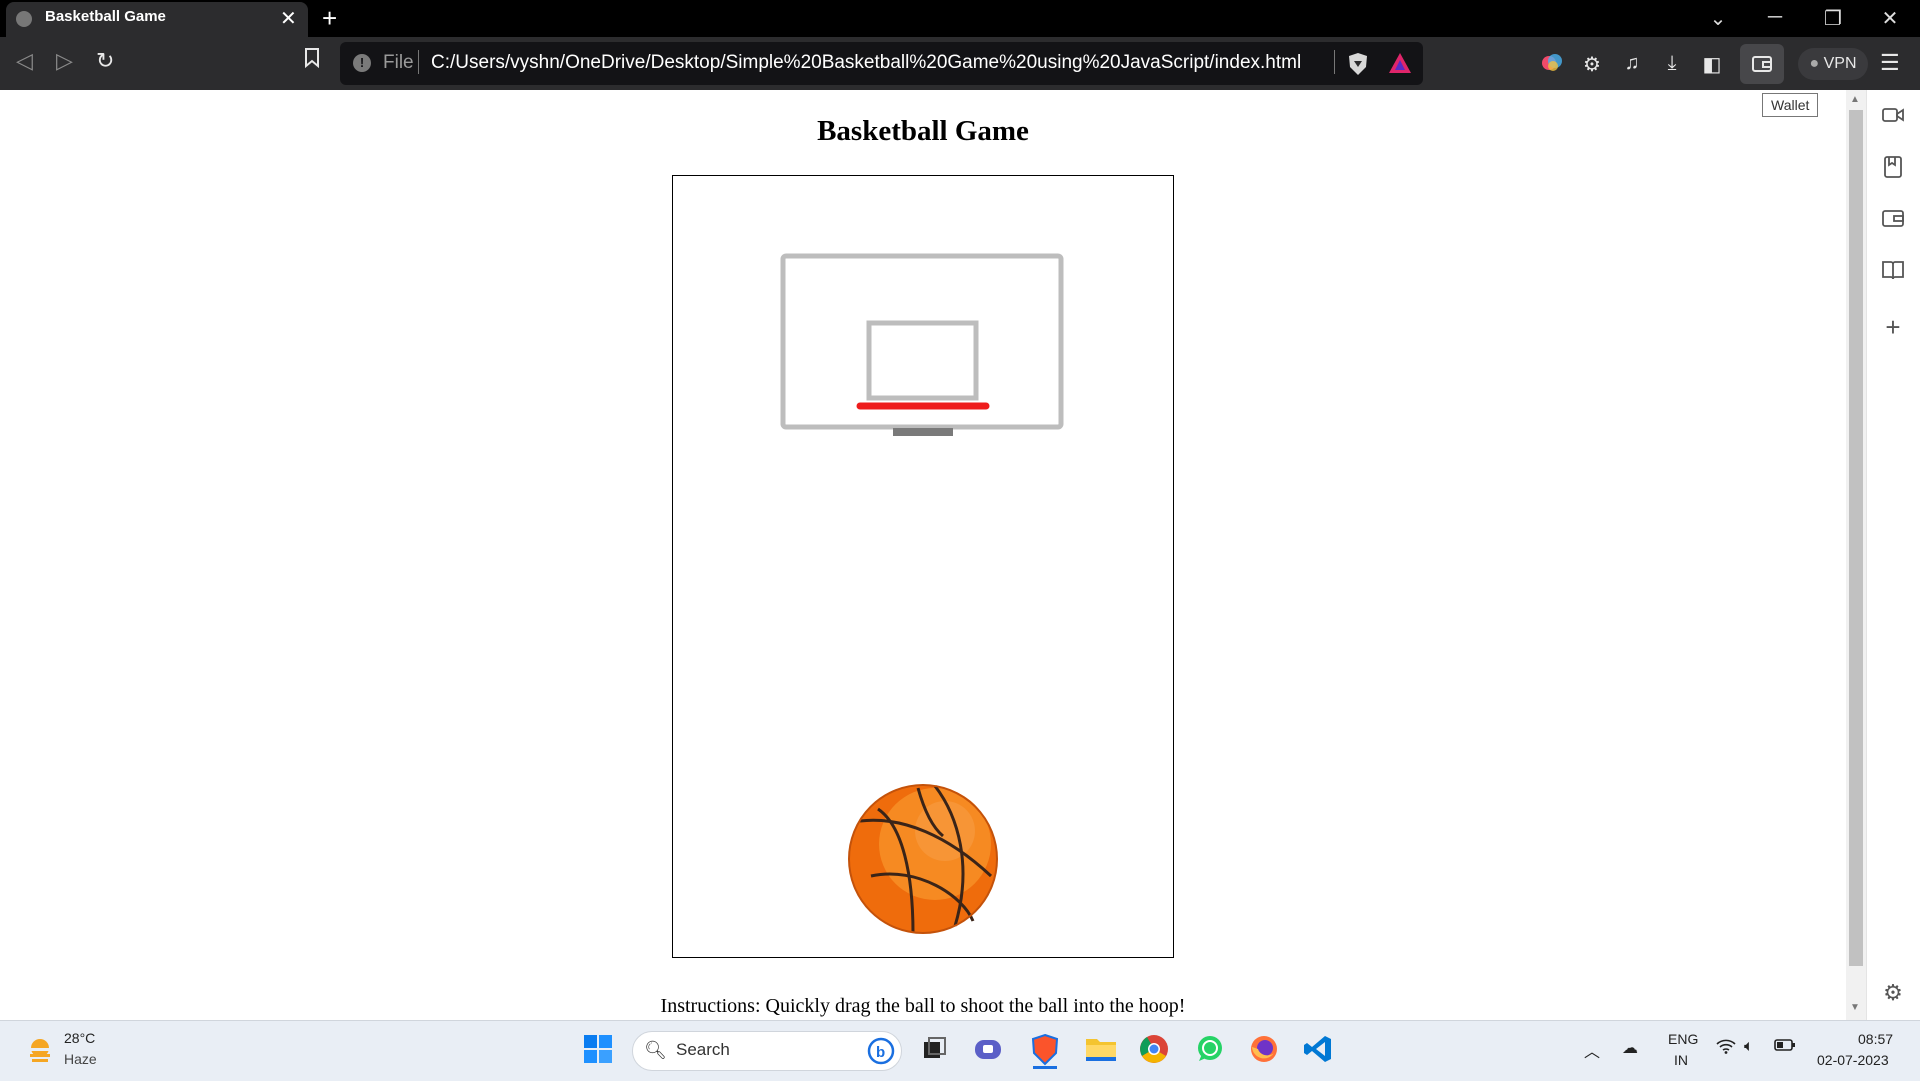  I want to click on scroll-up-arrow-icon: ▲, so click(1855, 99).